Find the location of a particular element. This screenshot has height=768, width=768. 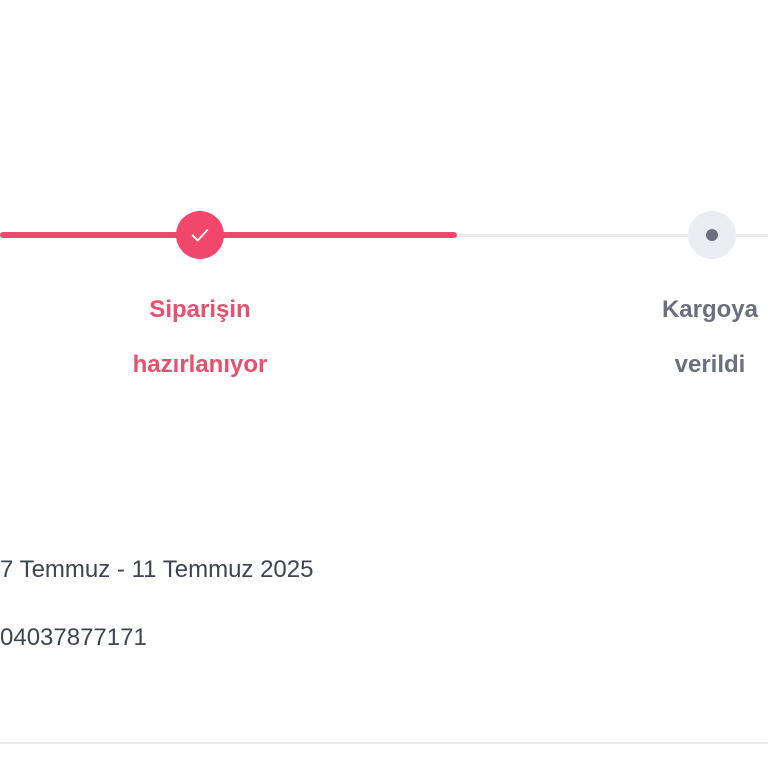

section-divider is located at coordinates (384, 743).